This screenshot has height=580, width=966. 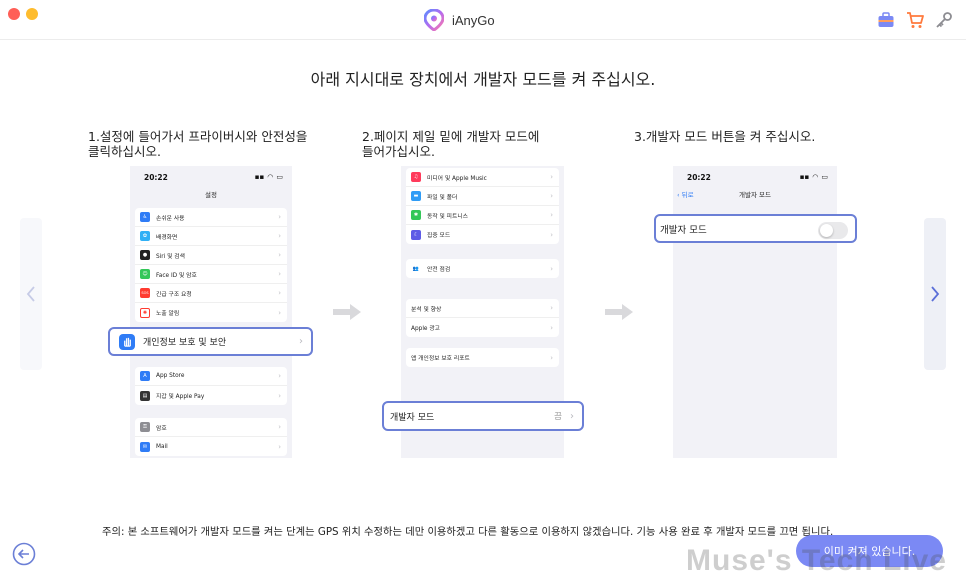 What do you see at coordinates (145, 427) in the screenshot?
I see `password-key-icon: ⚿` at bounding box center [145, 427].